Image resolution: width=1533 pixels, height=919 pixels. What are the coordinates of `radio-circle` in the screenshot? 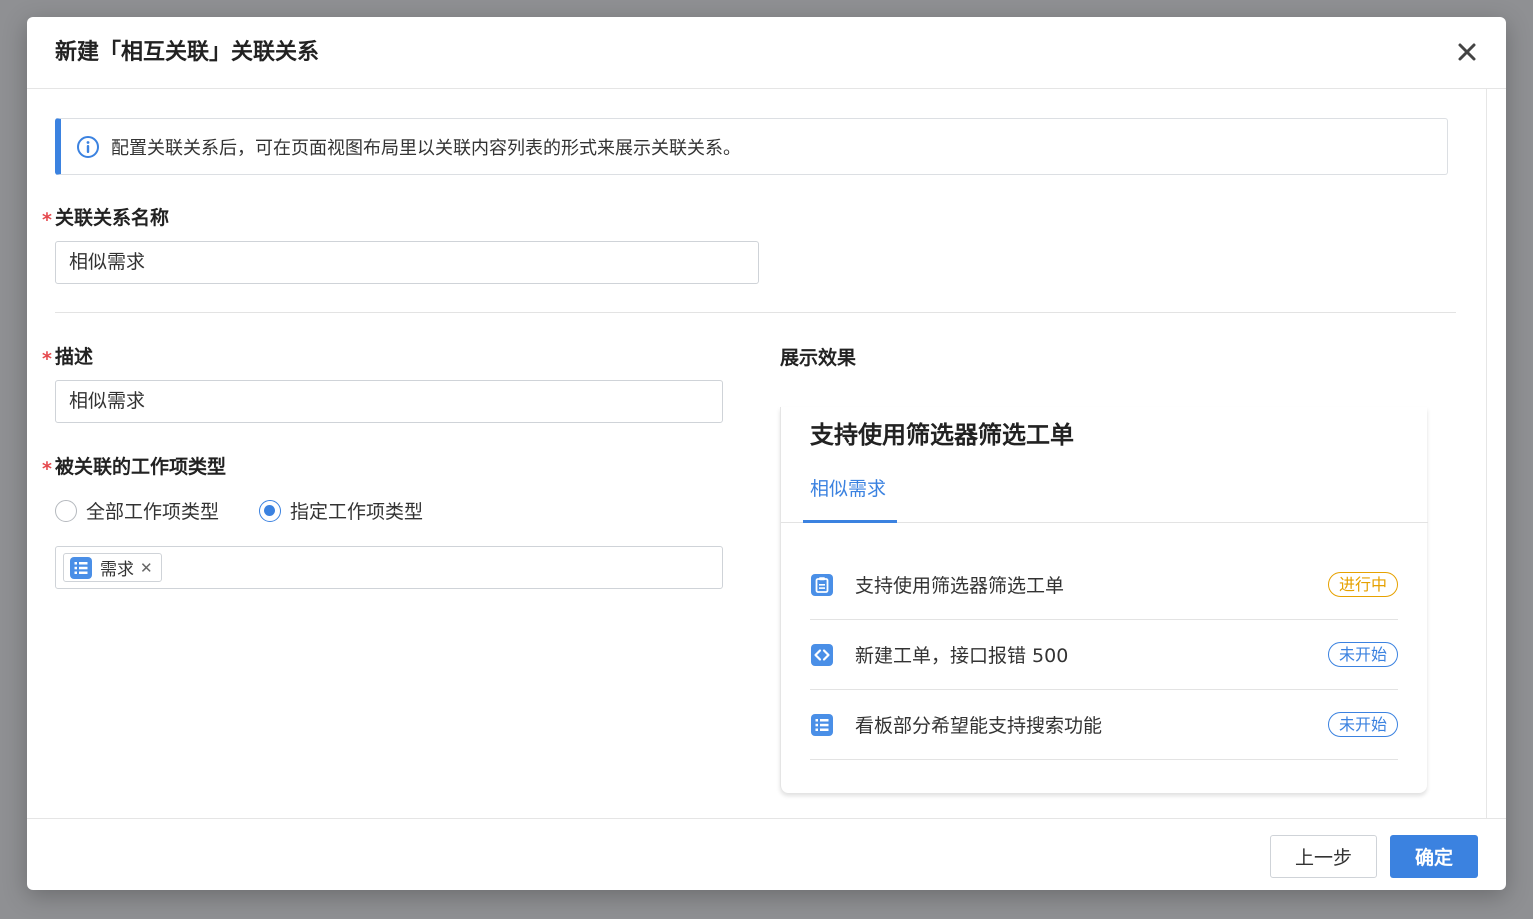 It's located at (66, 510).